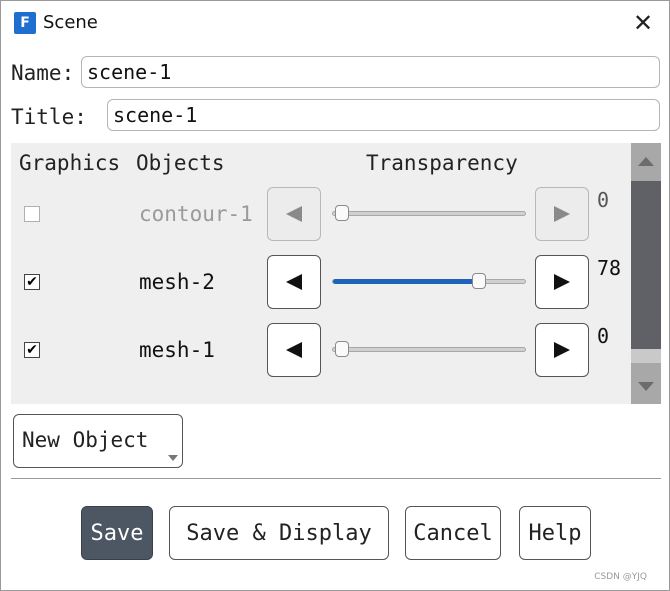 The image size is (670, 591). I want to click on object-name: contour-1, so click(196, 214).